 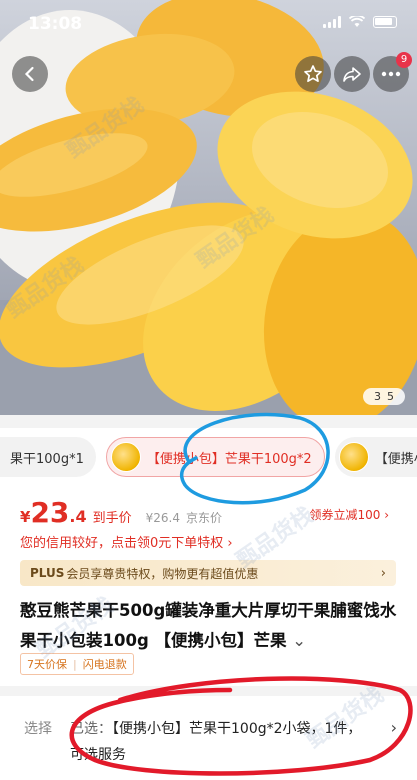 I want to click on coupon-link: 领券立减100 ›, so click(x=349, y=514).